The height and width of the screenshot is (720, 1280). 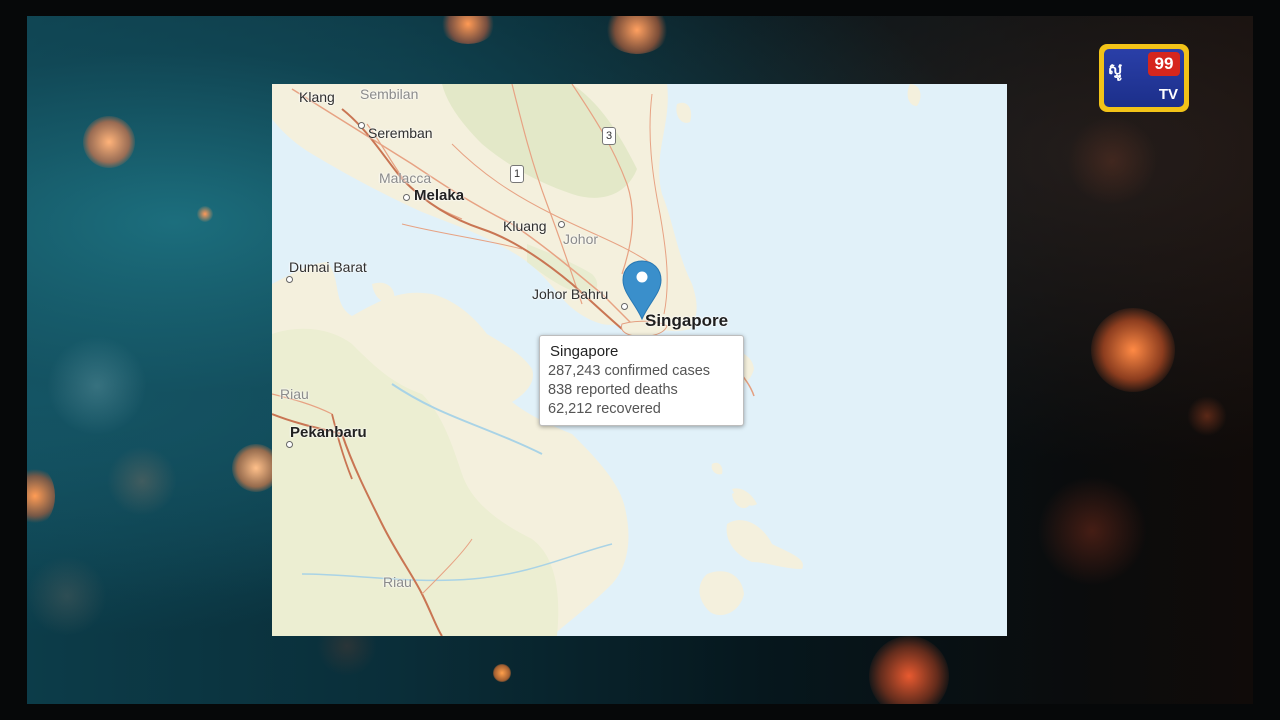 I want to click on route-shield: 1, so click(x=517, y=174).